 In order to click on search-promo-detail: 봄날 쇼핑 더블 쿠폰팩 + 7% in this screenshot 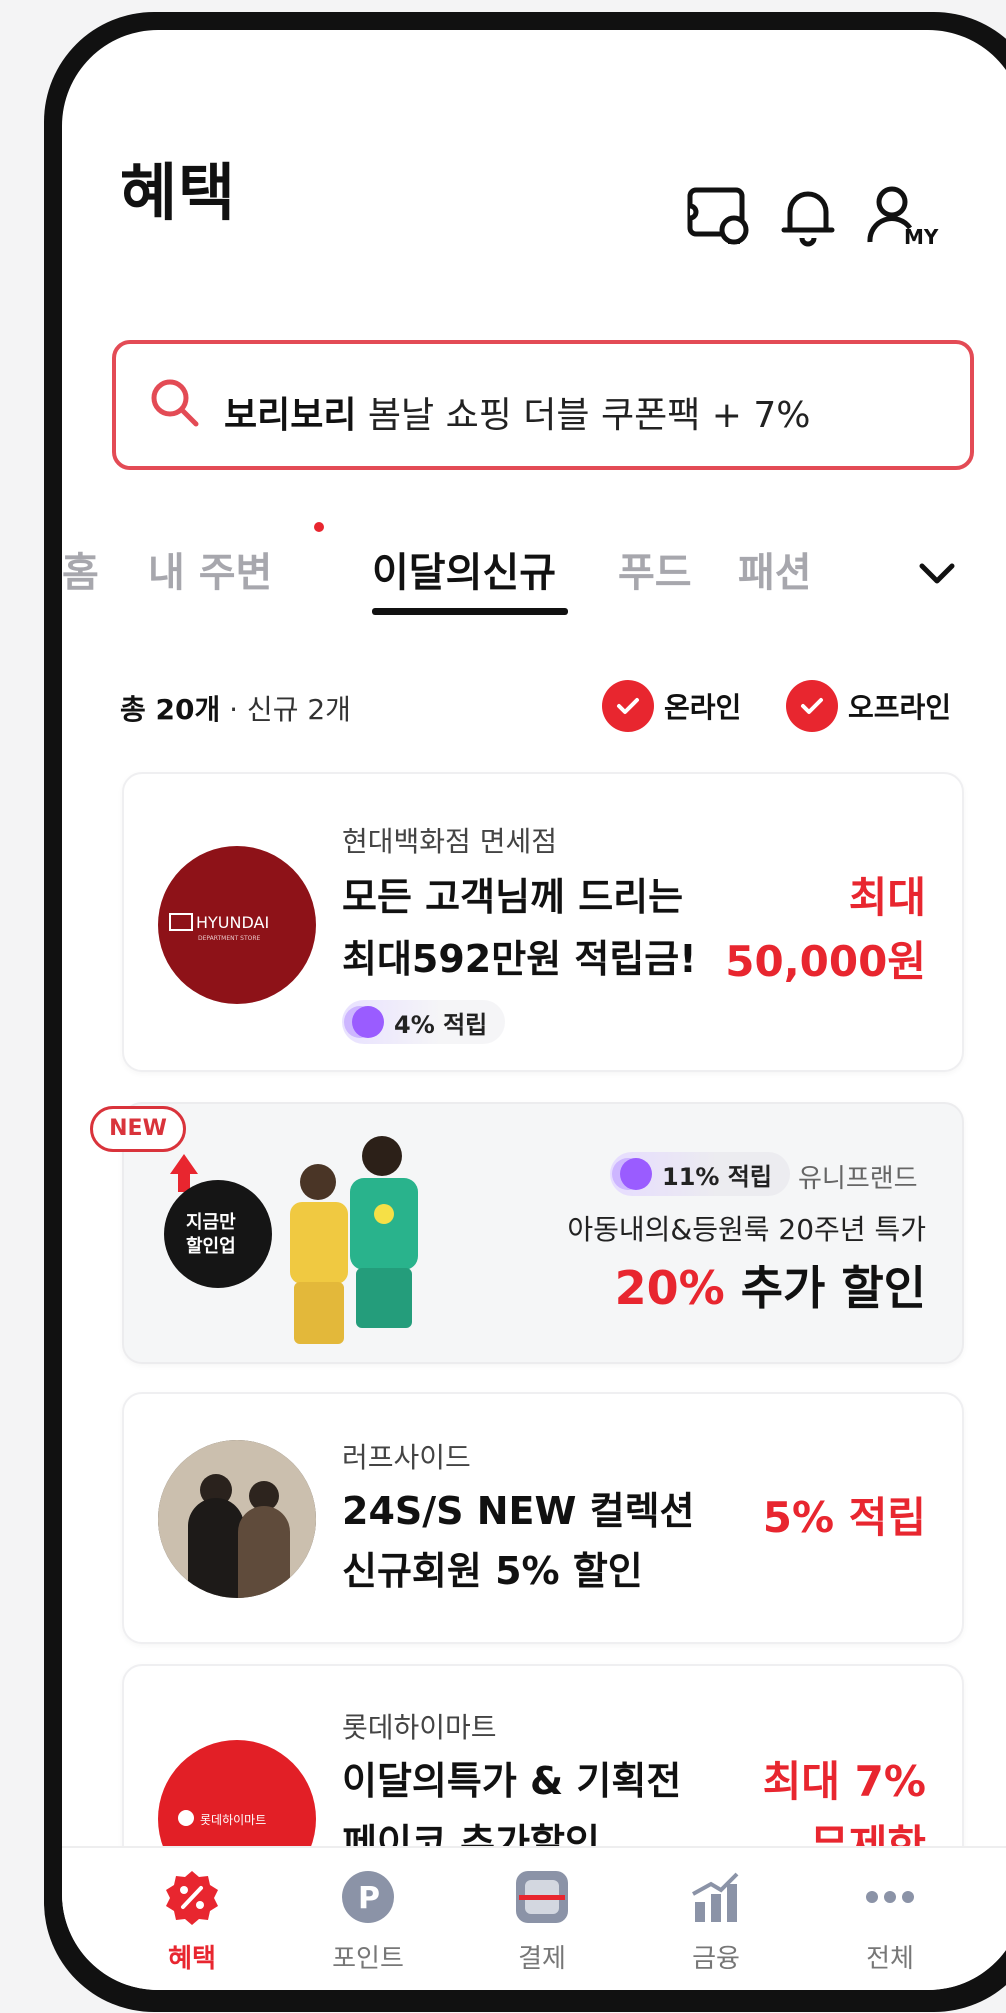, I will do `click(583, 415)`.